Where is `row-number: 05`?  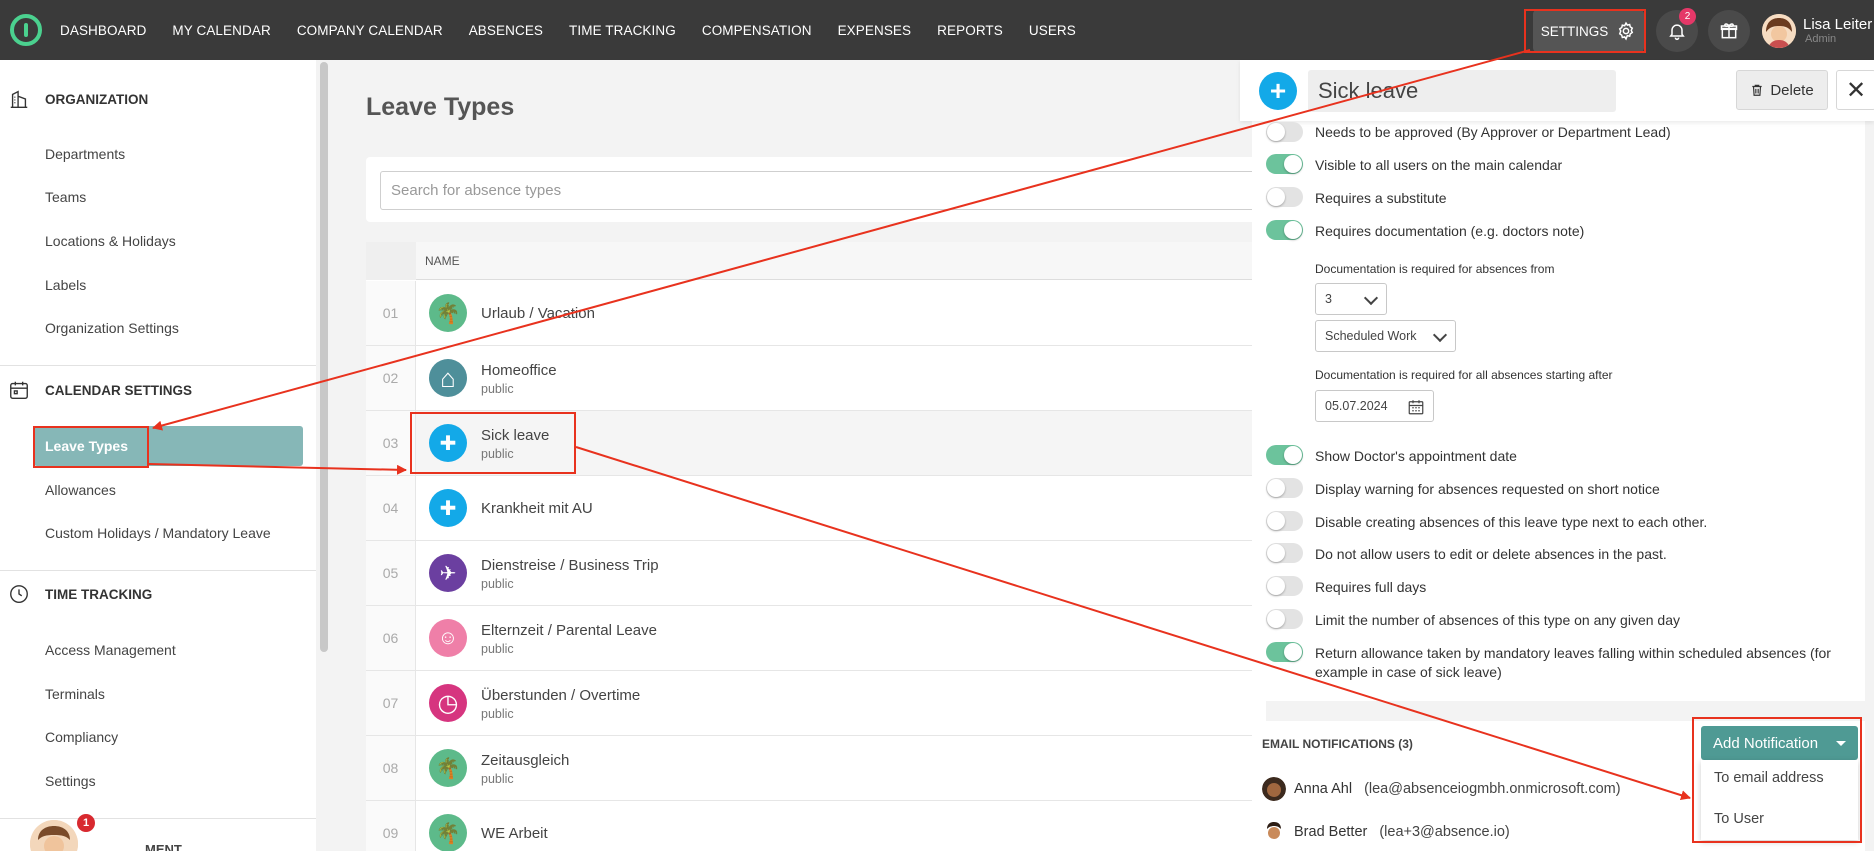
row-number: 05 is located at coordinates (391, 573).